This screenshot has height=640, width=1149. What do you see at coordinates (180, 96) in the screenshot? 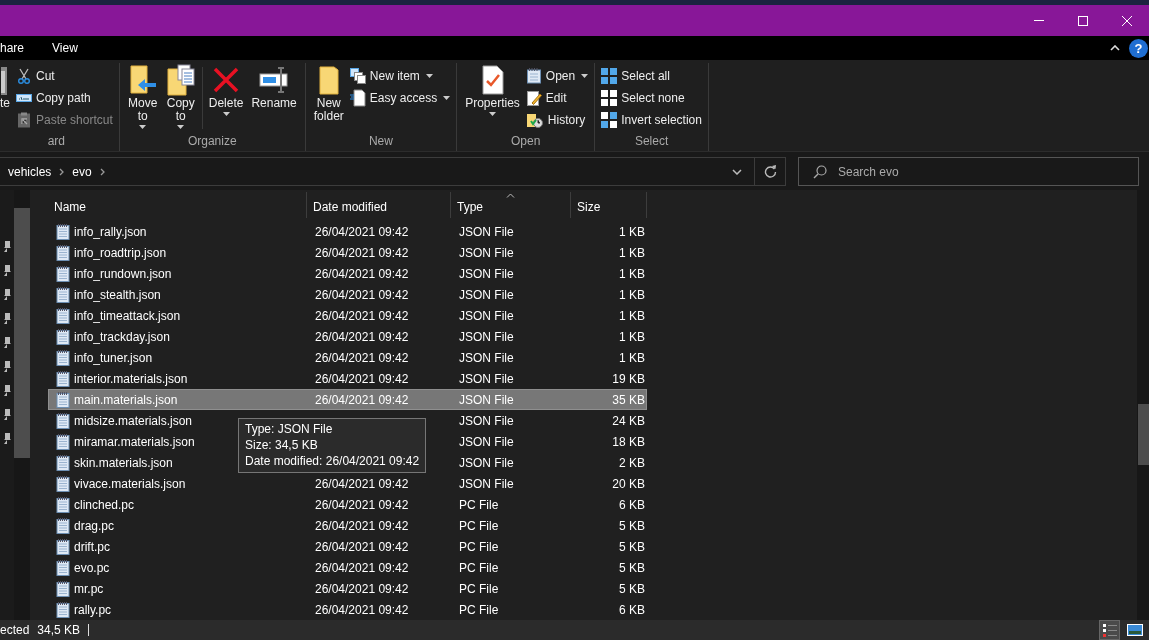
I see `copy-to-button: Copy to` at bounding box center [180, 96].